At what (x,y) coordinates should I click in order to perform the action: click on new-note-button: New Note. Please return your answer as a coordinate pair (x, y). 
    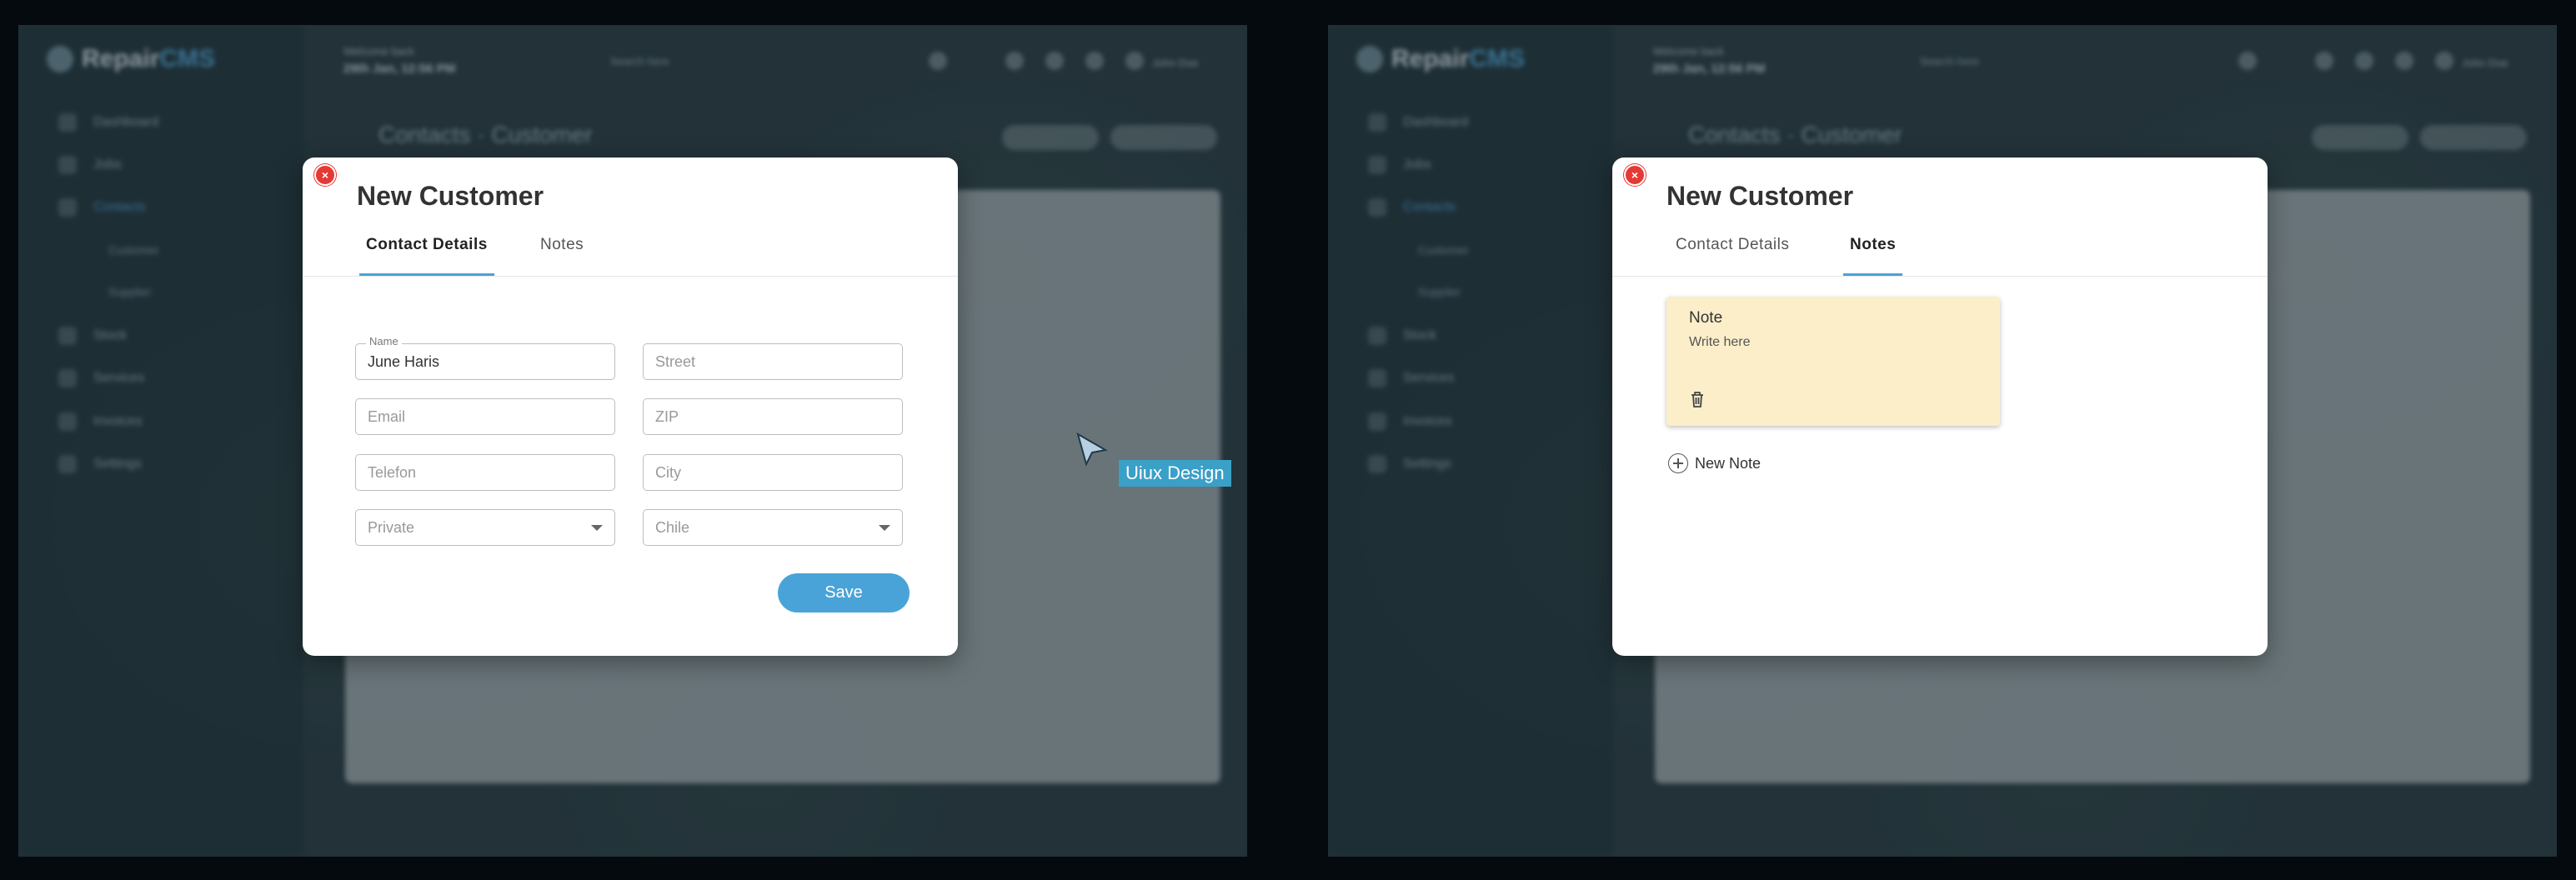
    Looking at the image, I should click on (1714, 463).